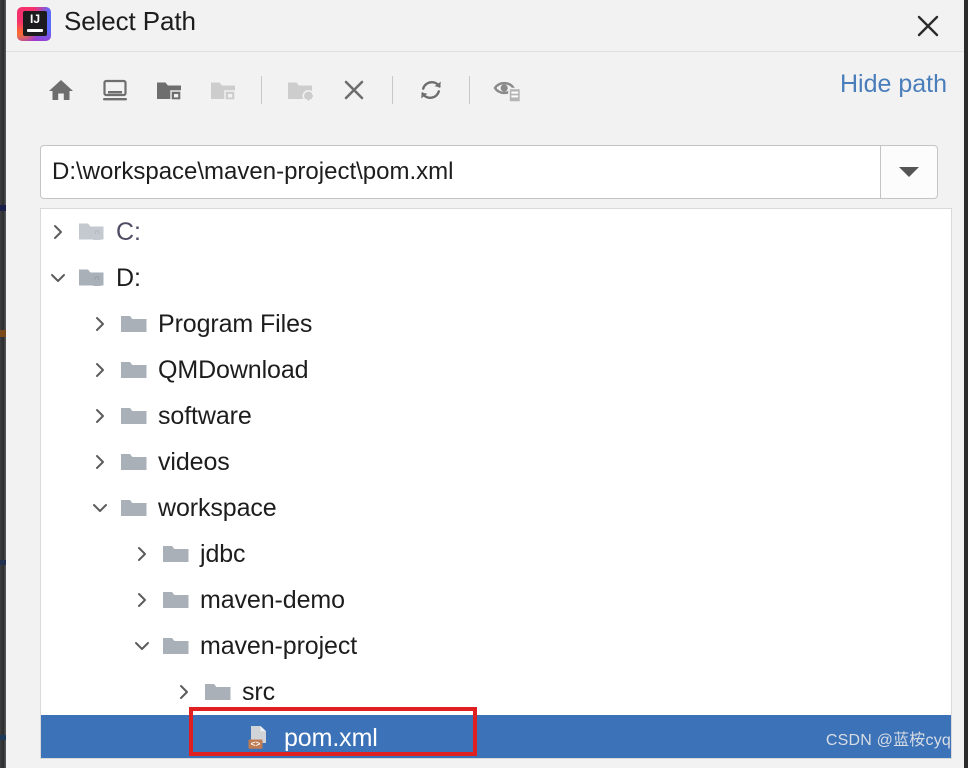 This screenshot has height=768, width=968. Describe the element at coordinates (128, 277) in the screenshot. I see `tree-item-label: D:` at that location.